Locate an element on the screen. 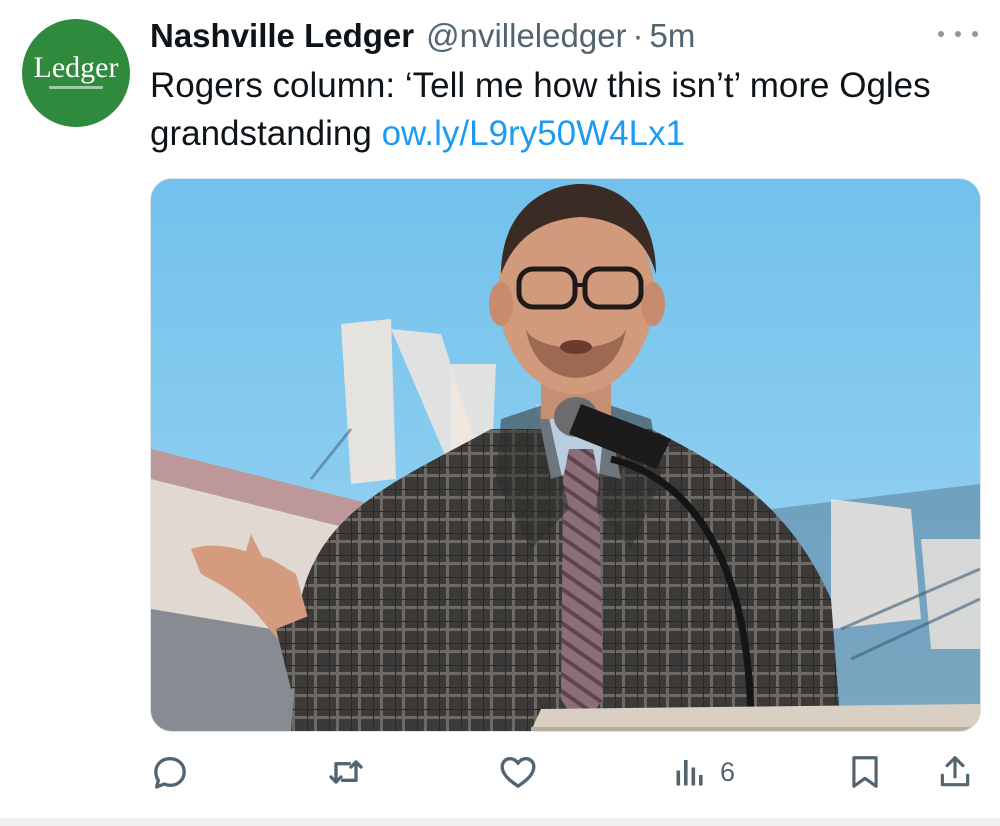 The image size is (1000, 826). views-icon is located at coordinates (689, 773).